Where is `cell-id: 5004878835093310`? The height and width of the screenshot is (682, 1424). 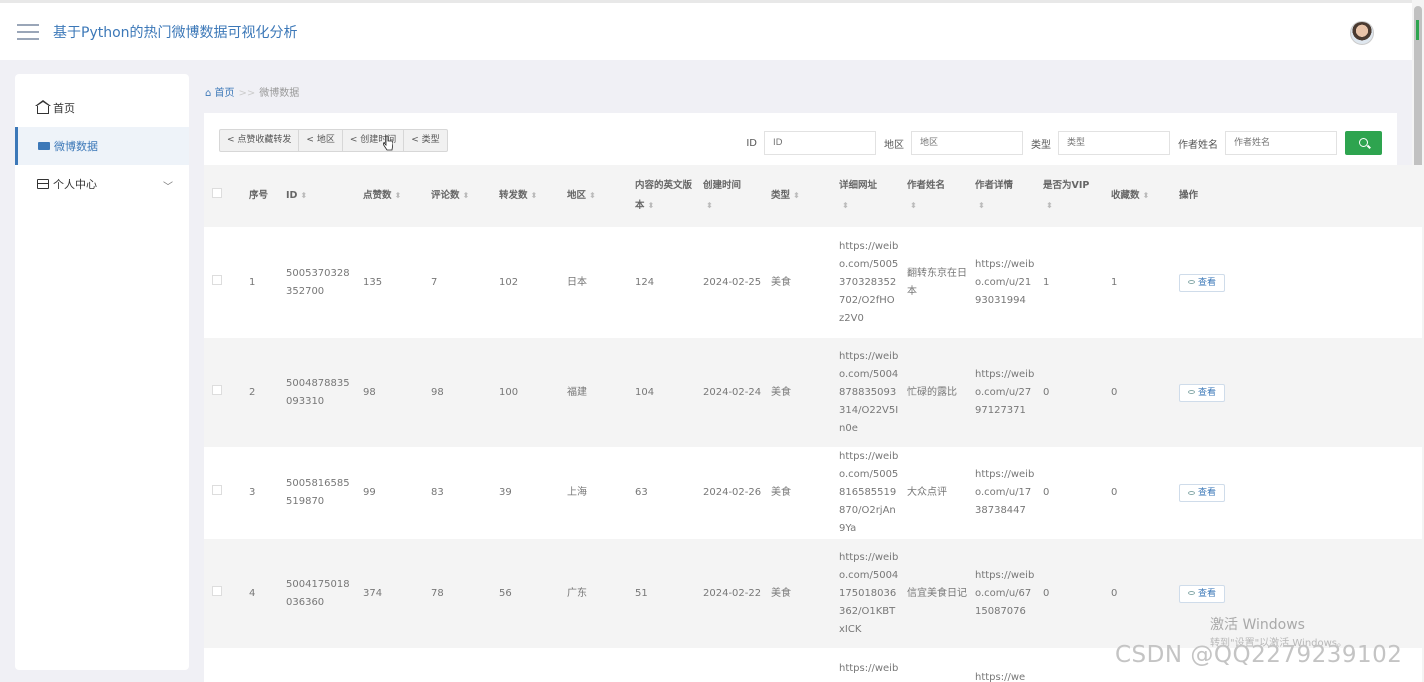 cell-id: 5004878835093310 is located at coordinates (318, 392).